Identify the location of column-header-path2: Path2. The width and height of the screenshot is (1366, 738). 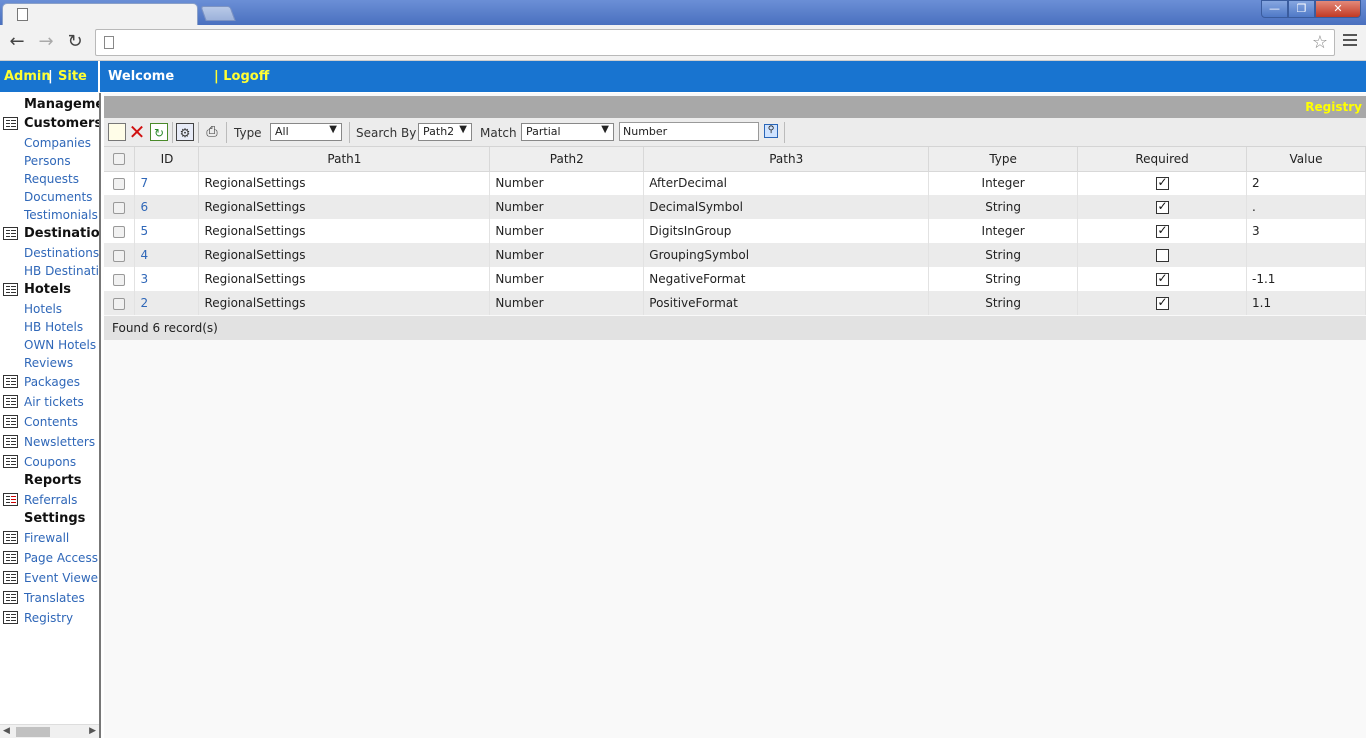
(567, 159).